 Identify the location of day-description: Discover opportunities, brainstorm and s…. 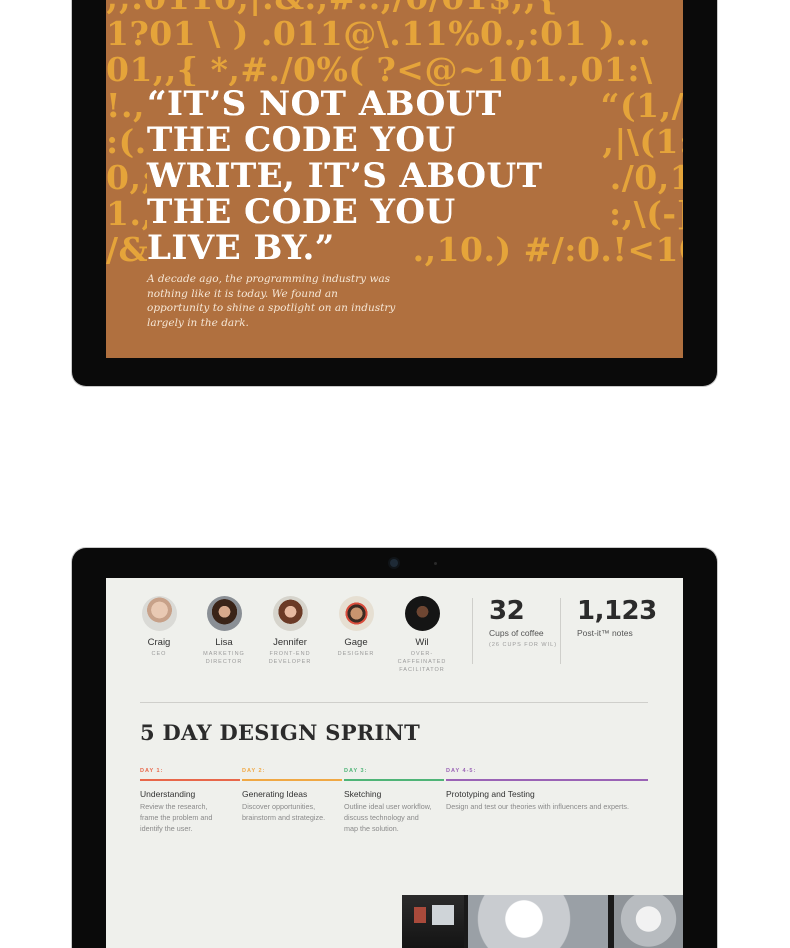
(284, 812).